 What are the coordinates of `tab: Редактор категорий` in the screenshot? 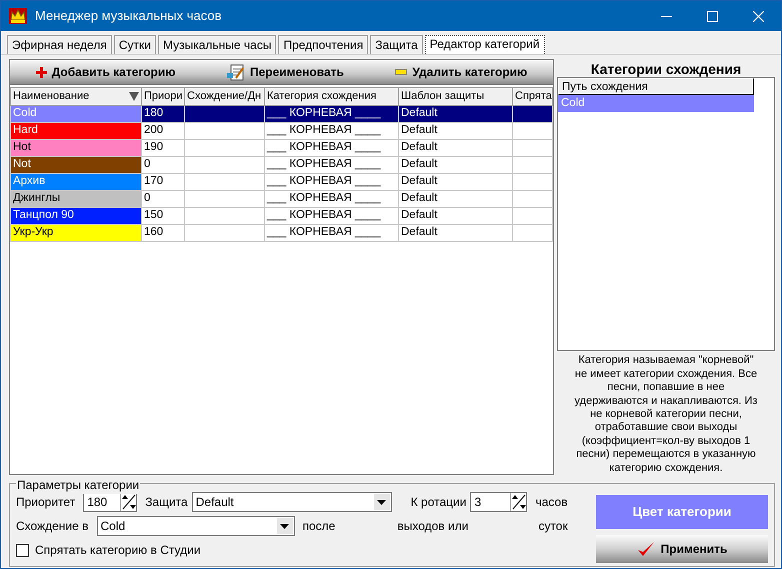 It's located at (484, 44).